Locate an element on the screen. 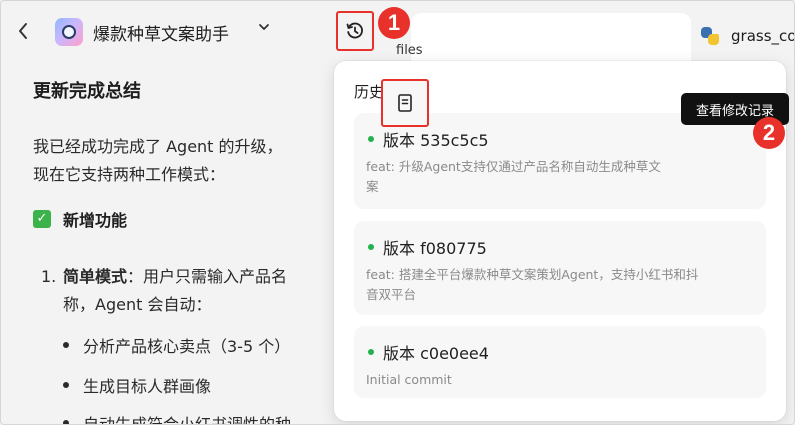 The height and width of the screenshot is (425, 795). view-changes-button is located at coordinates (405, 103).